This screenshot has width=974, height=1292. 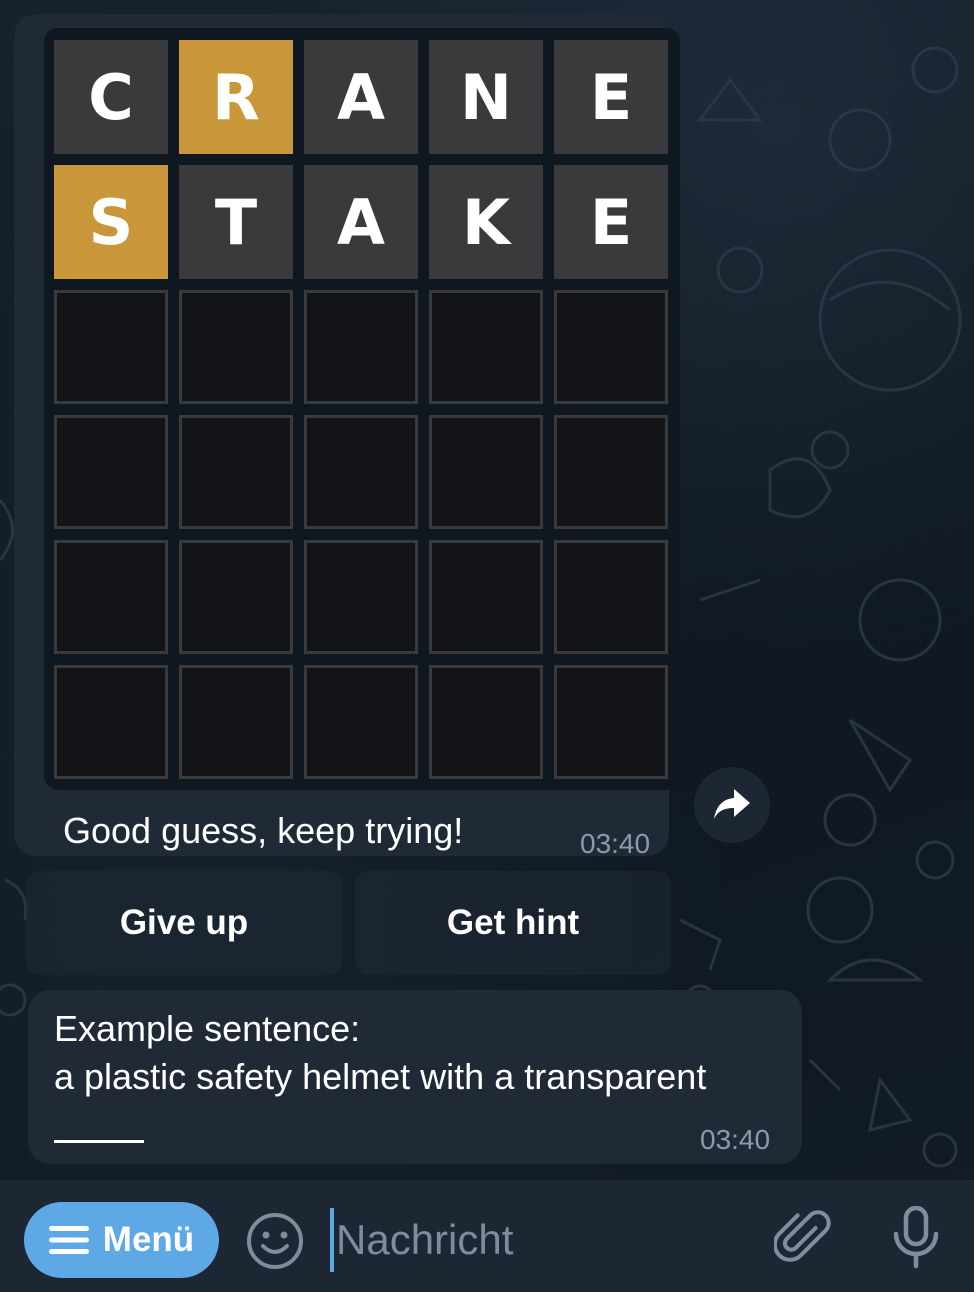 I want to click on hint-blank-underline, so click(x=99, y=1141).